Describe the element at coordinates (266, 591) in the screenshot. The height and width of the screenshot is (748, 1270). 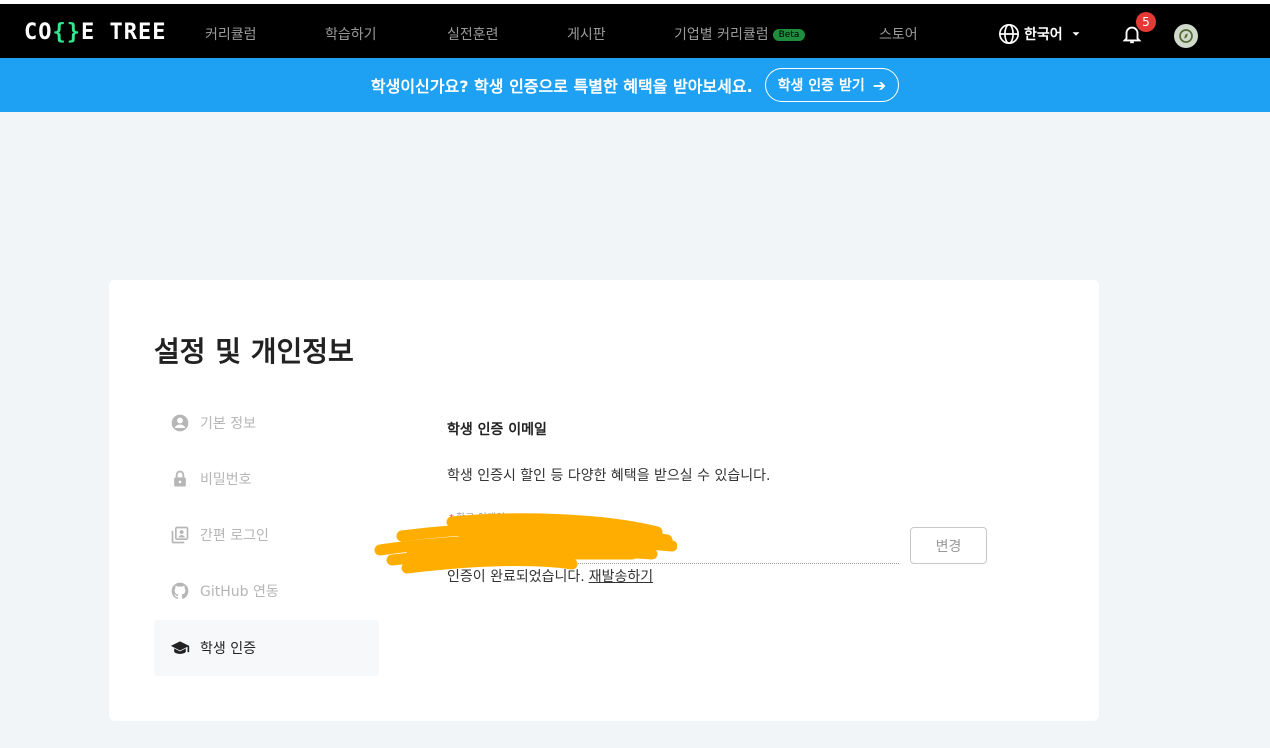
I see `sidebar-item-github: GitHub 연동` at that location.